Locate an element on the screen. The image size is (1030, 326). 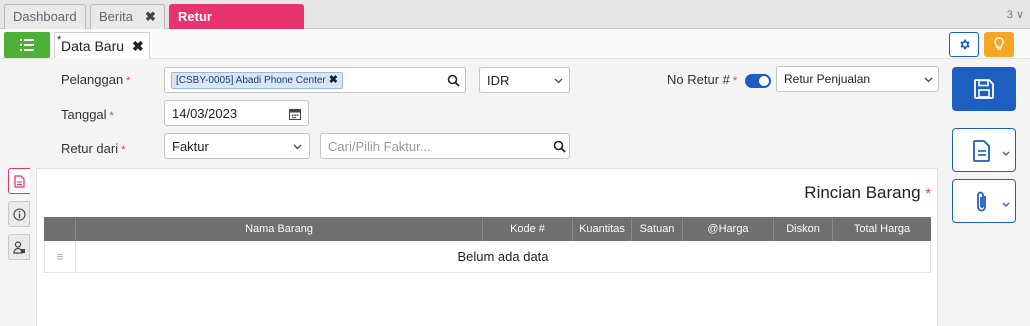
retur-dari-label: Retur dari * is located at coordinates (93, 148).